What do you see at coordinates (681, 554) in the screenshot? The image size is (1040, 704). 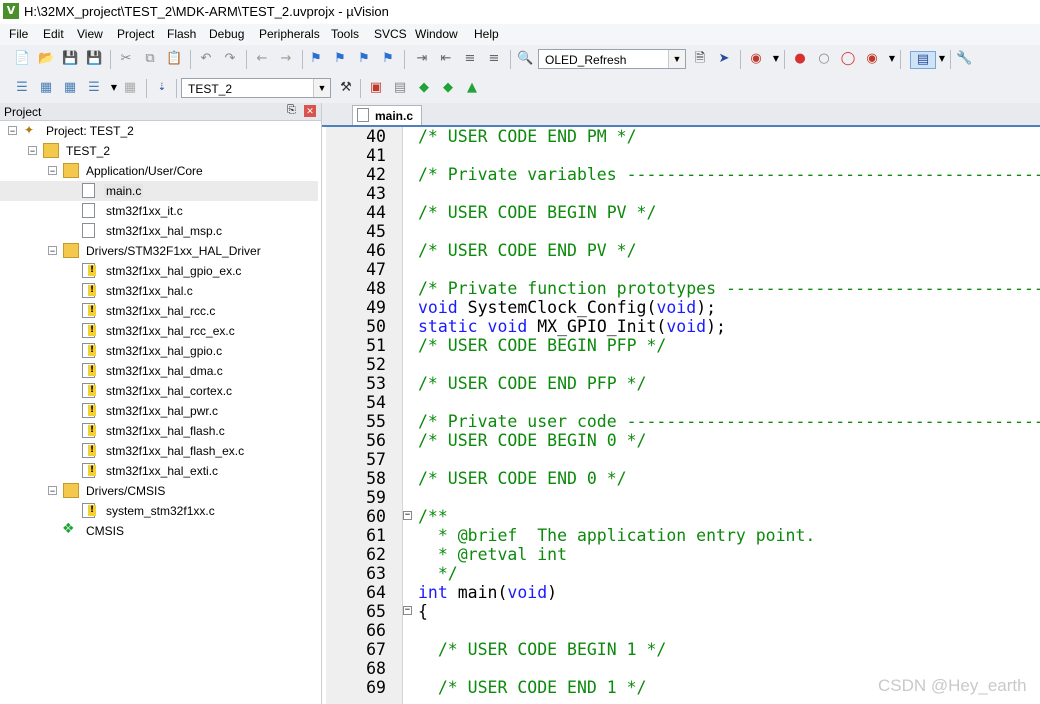 I see `code-line: 62 * @retval int` at bounding box center [681, 554].